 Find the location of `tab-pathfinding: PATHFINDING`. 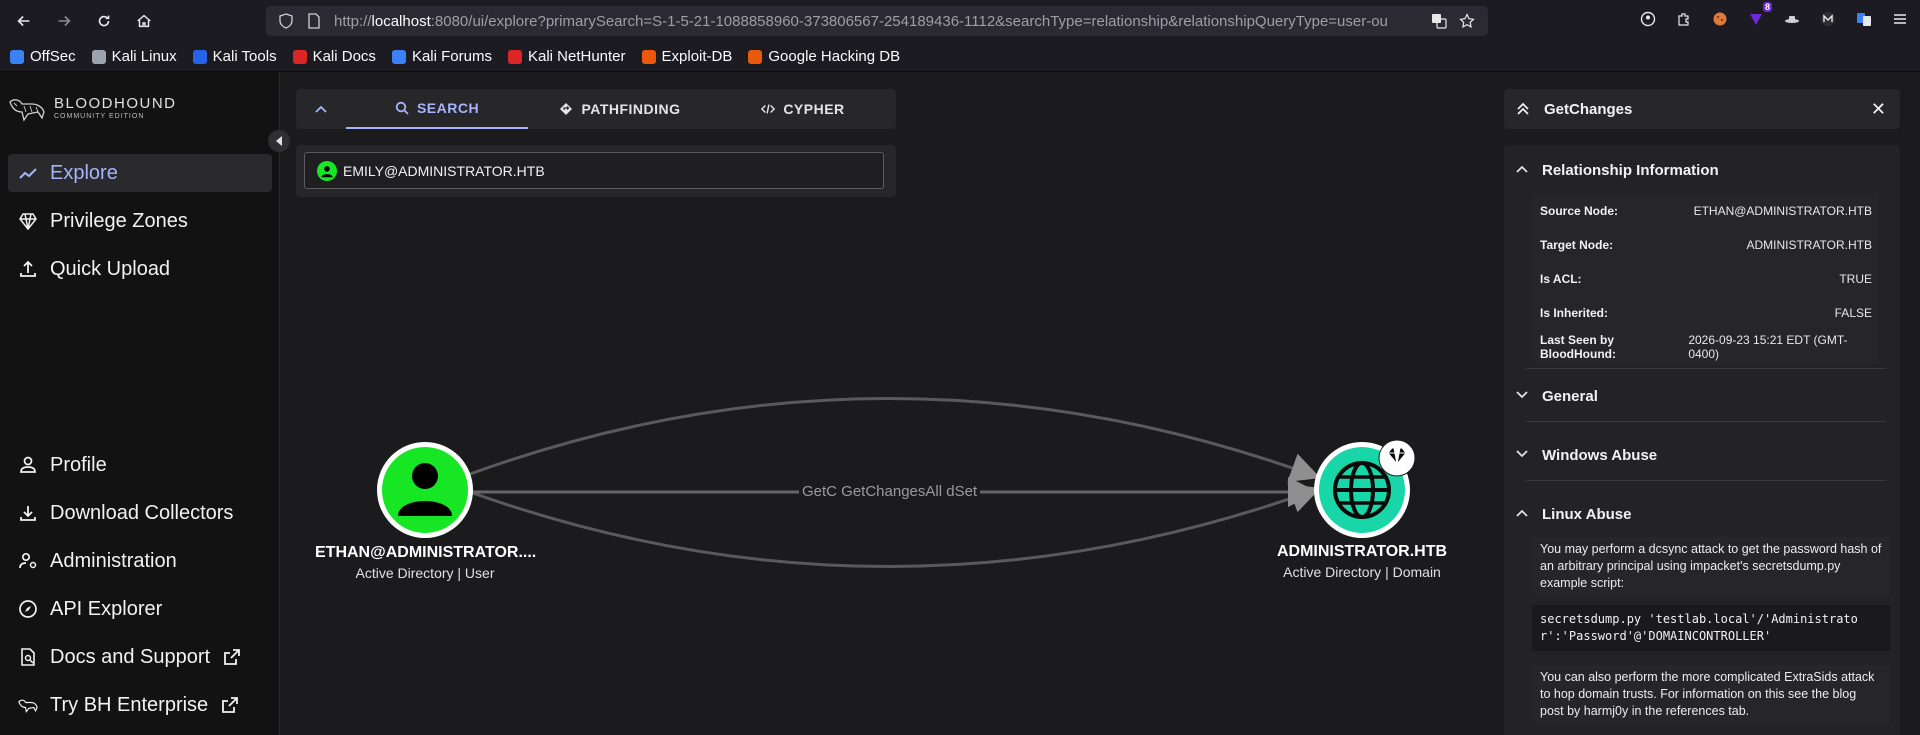

tab-pathfinding: PATHFINDING is located at coordinates (620, 109).